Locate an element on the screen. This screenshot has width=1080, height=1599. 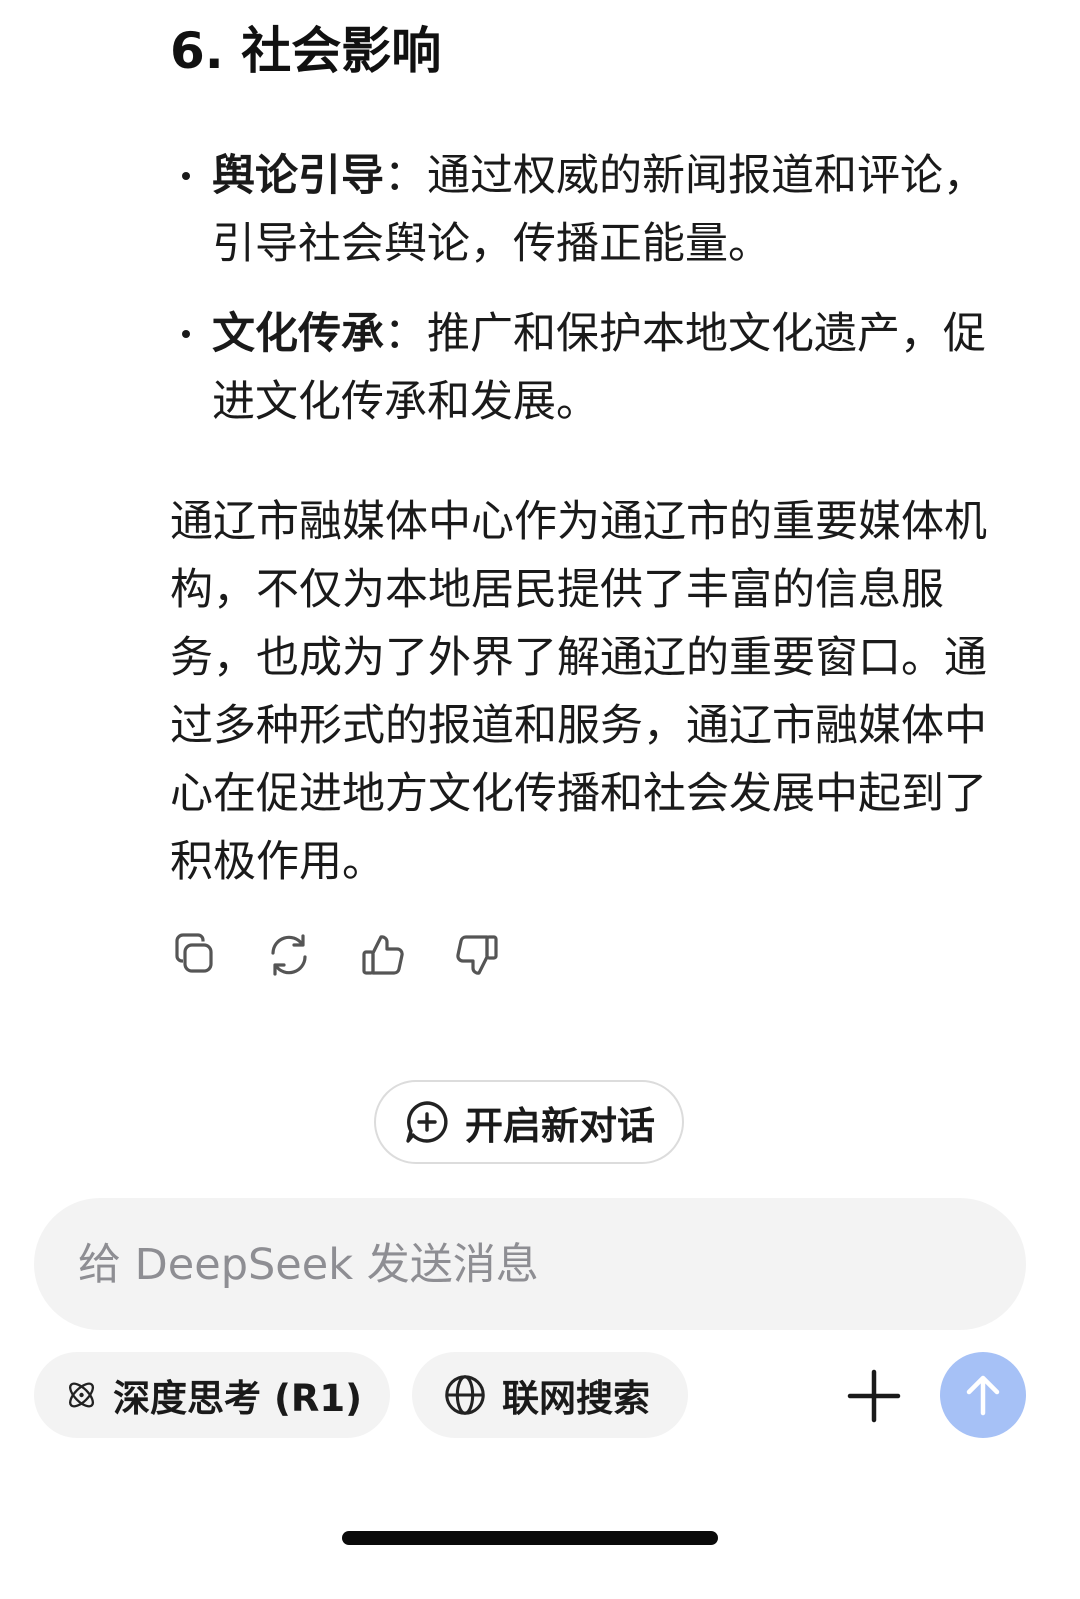
new-chat-label: 开启新对话 is located at coordinates (559, 1125).